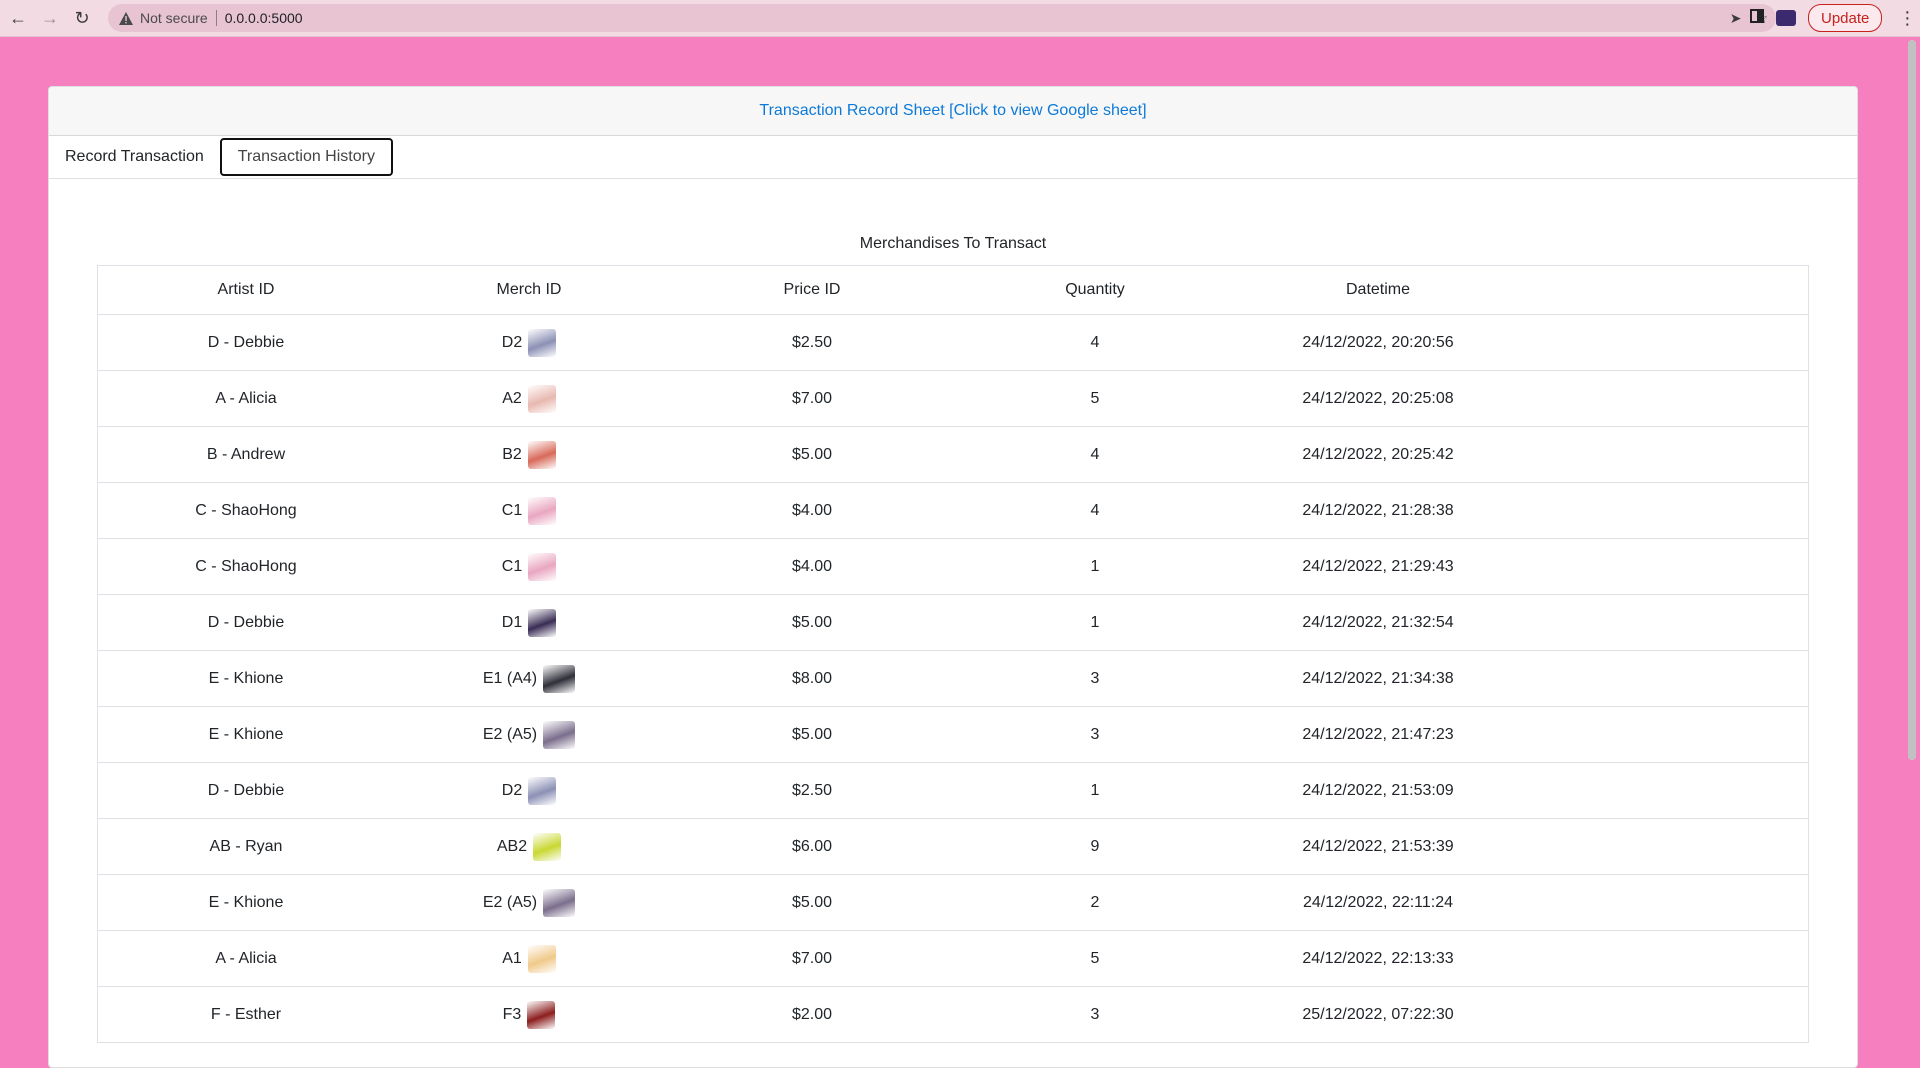  What do you see at coordinates (1378, 622) in the screenshot?
I see `datetime-cell: 24/12/2022, 21:32:54` at bounding box center [1378, 622].